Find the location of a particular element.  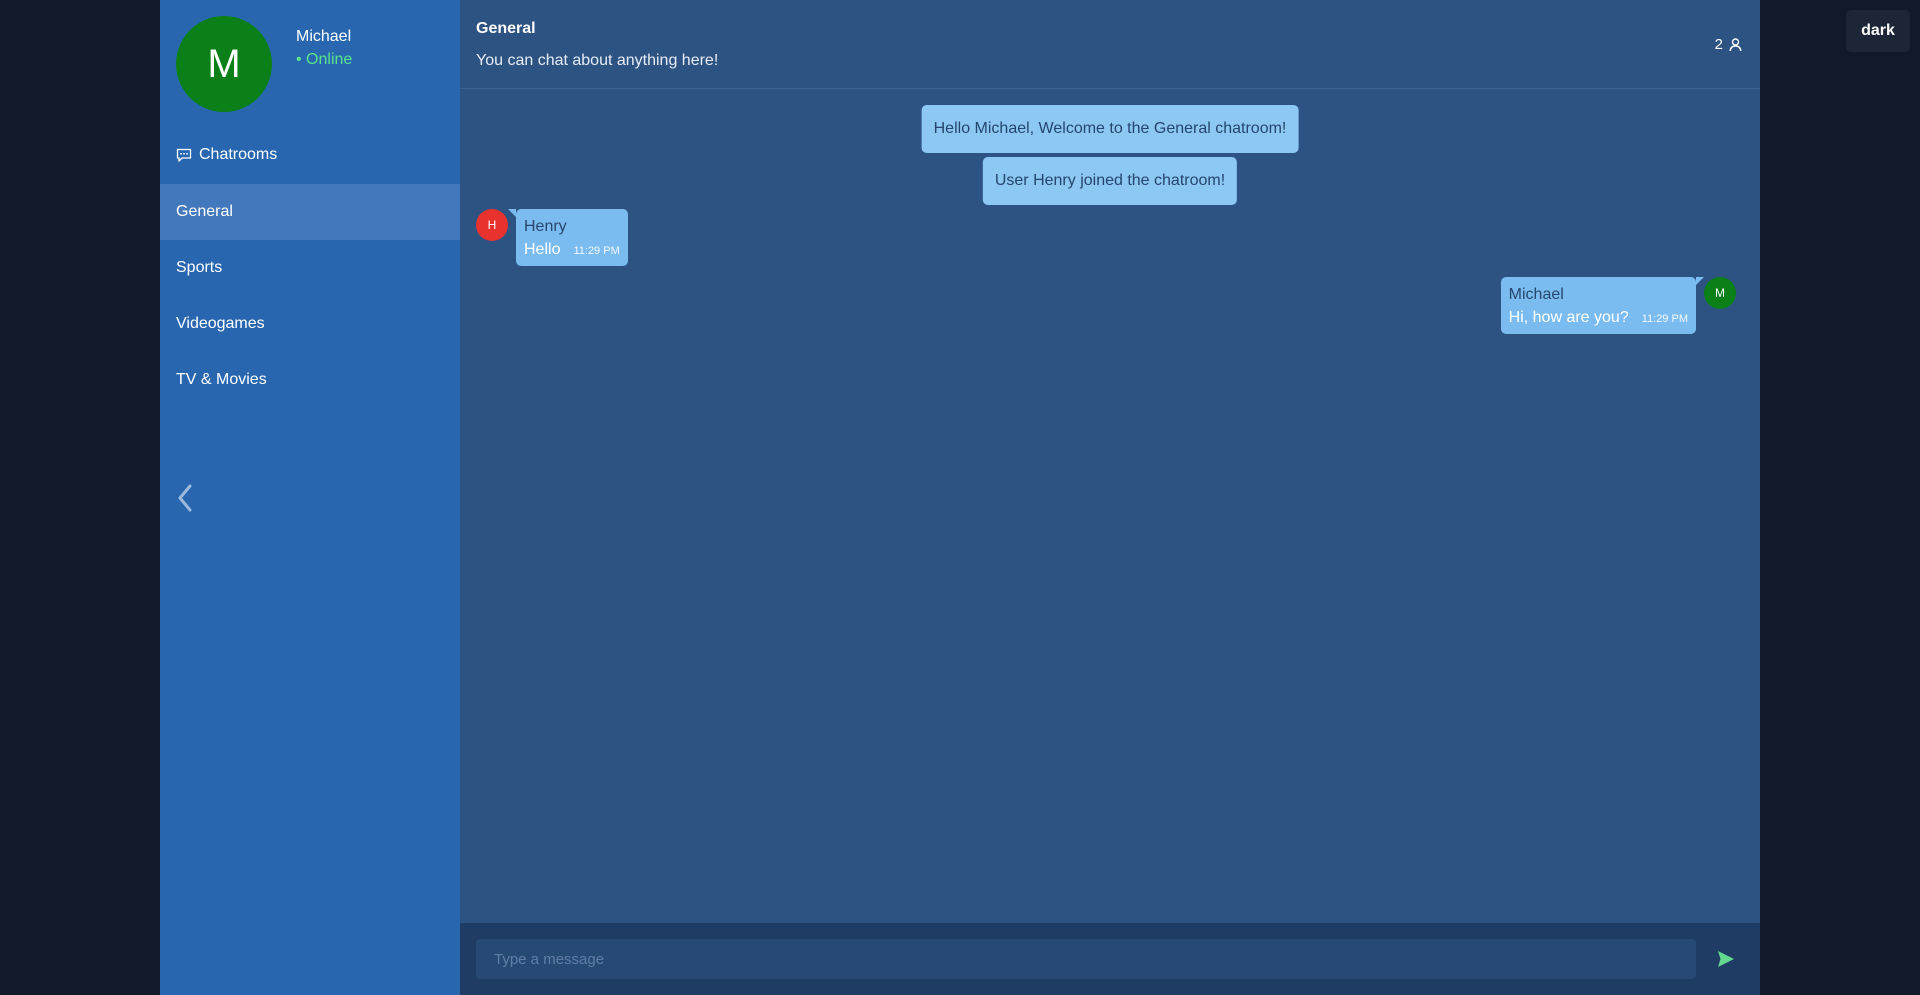

message-text: Hello is located at coordinates (542, 249).